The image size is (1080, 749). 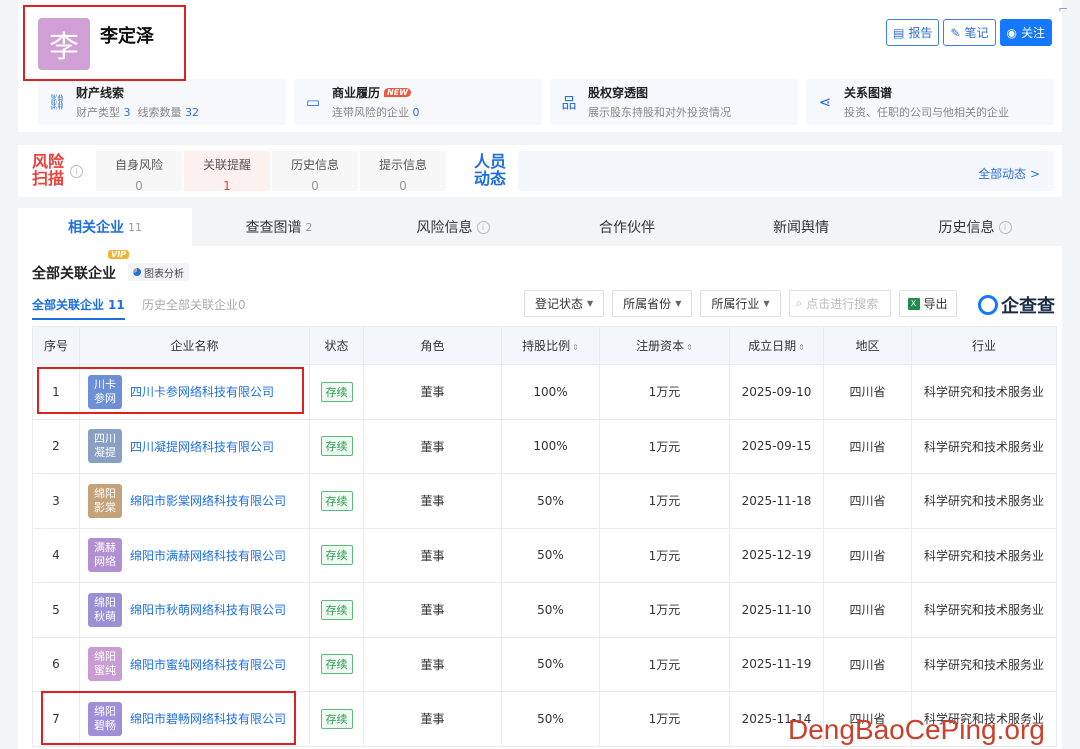 I want to click on cell-date: 2025-09-10, so click(x=776, y=392).